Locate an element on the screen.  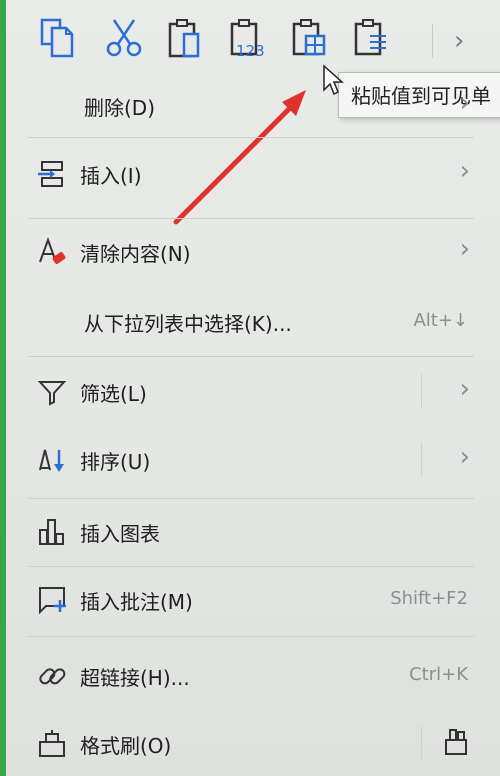
filter-icon is located at coordinates (52, 392).